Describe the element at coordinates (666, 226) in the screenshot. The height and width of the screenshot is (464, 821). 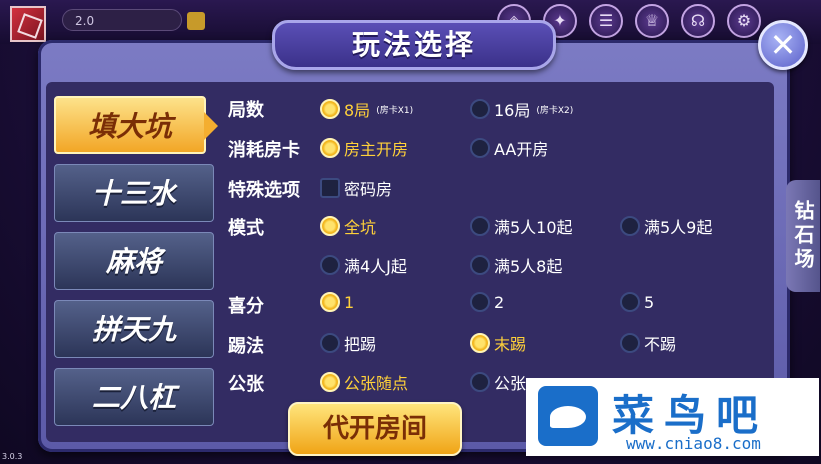
I see `option-mode-5p9: 满5人9起` at that location.